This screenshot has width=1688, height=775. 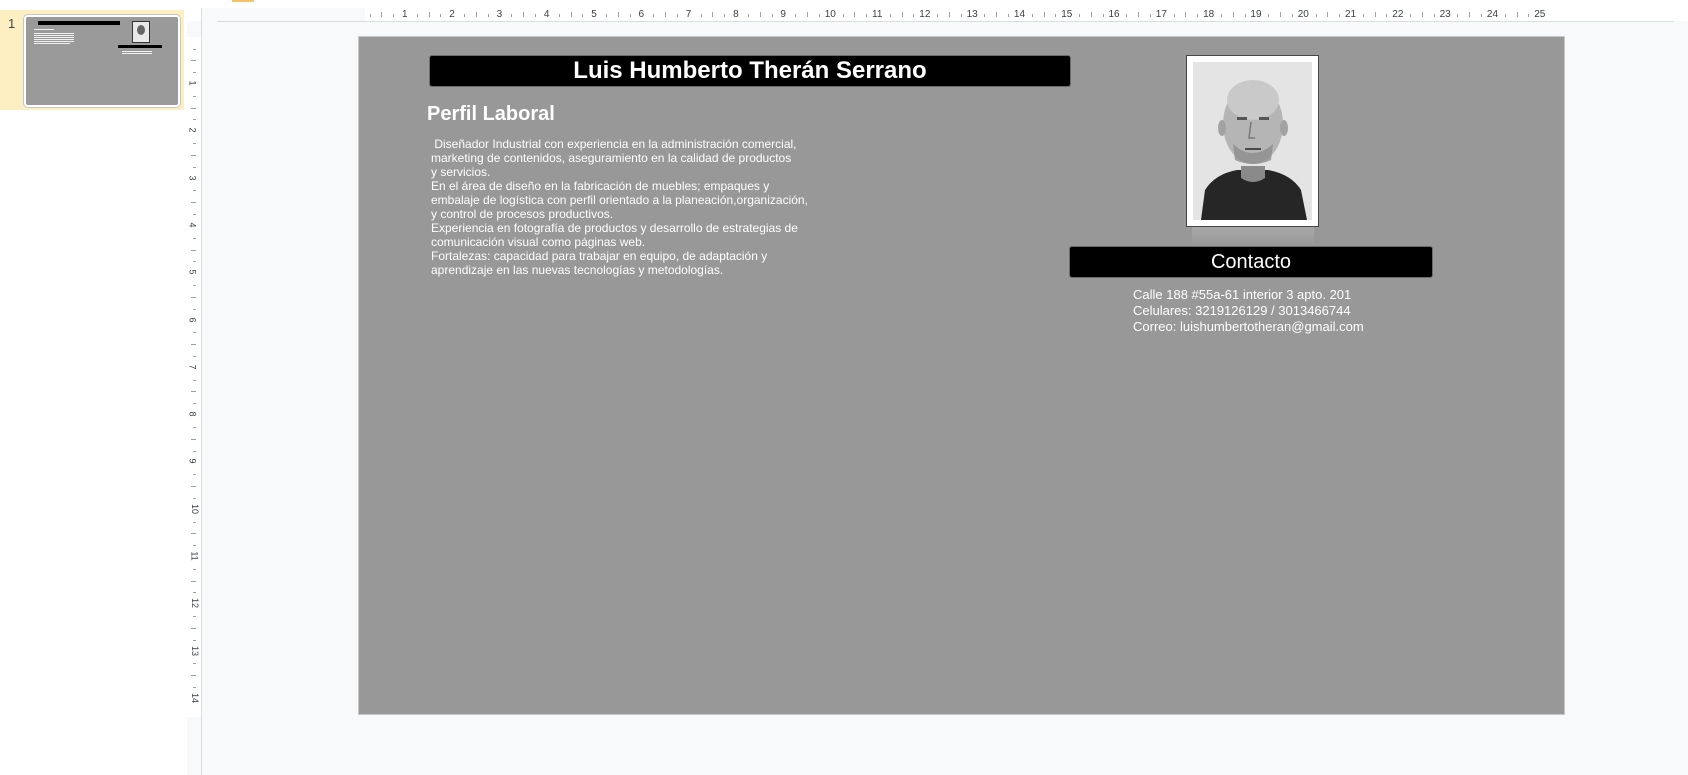 What do you see at coordinates (1492, 14) in the screenshot?
I see `ruler-h-number: 24` at bounding box center [1492, 14].